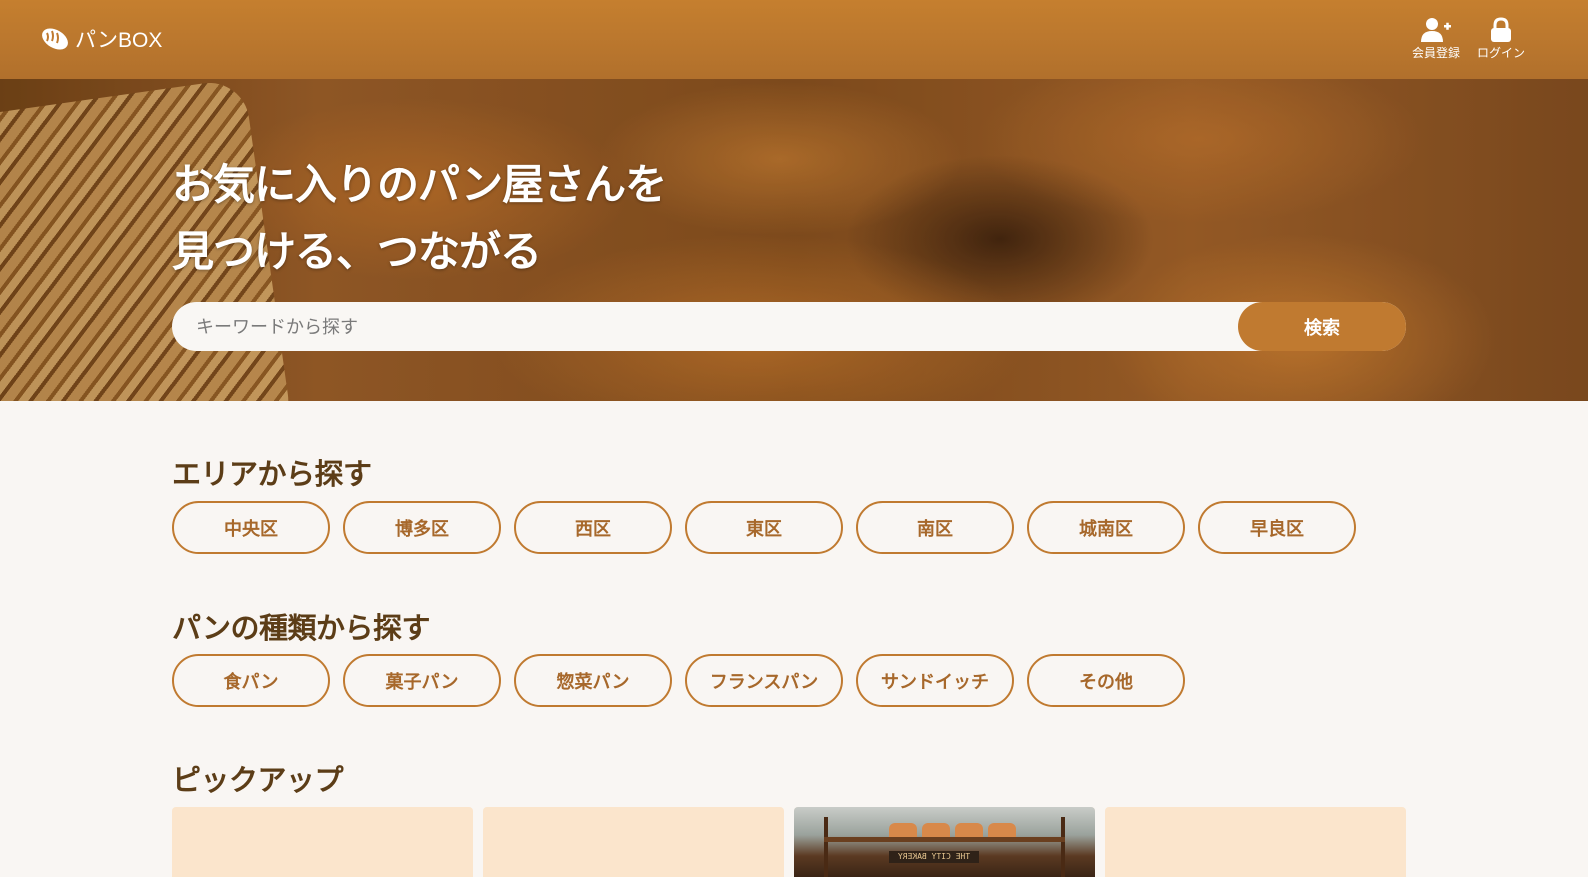 This screenshot has width=1588, height=877. I want to click on register-button: 会員登録, so click(1436, 39).